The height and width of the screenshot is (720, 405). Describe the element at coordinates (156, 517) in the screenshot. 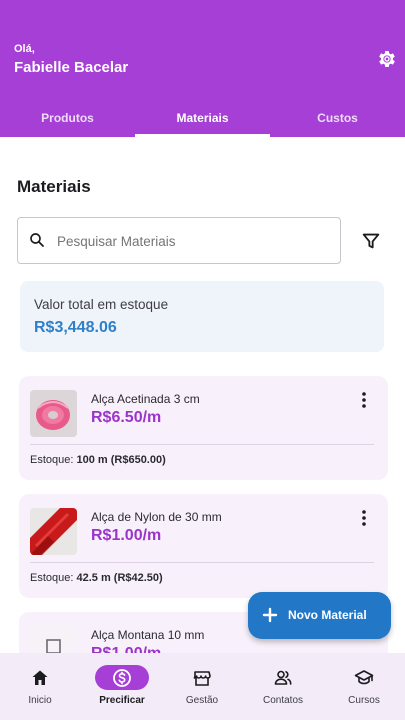

I see `material-name: Alça de Nylon de 30 mm` at that location.